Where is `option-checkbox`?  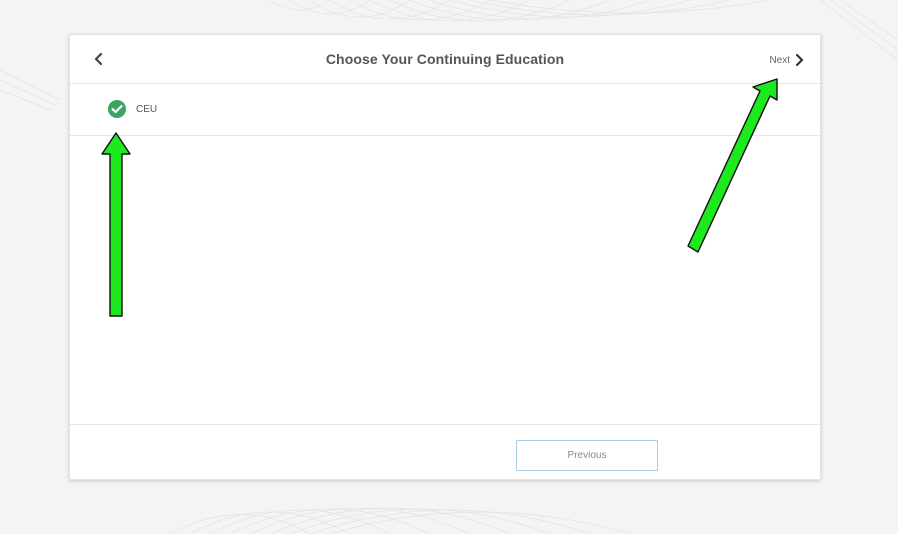 option-checkbox is located at coordinates (117, 109).